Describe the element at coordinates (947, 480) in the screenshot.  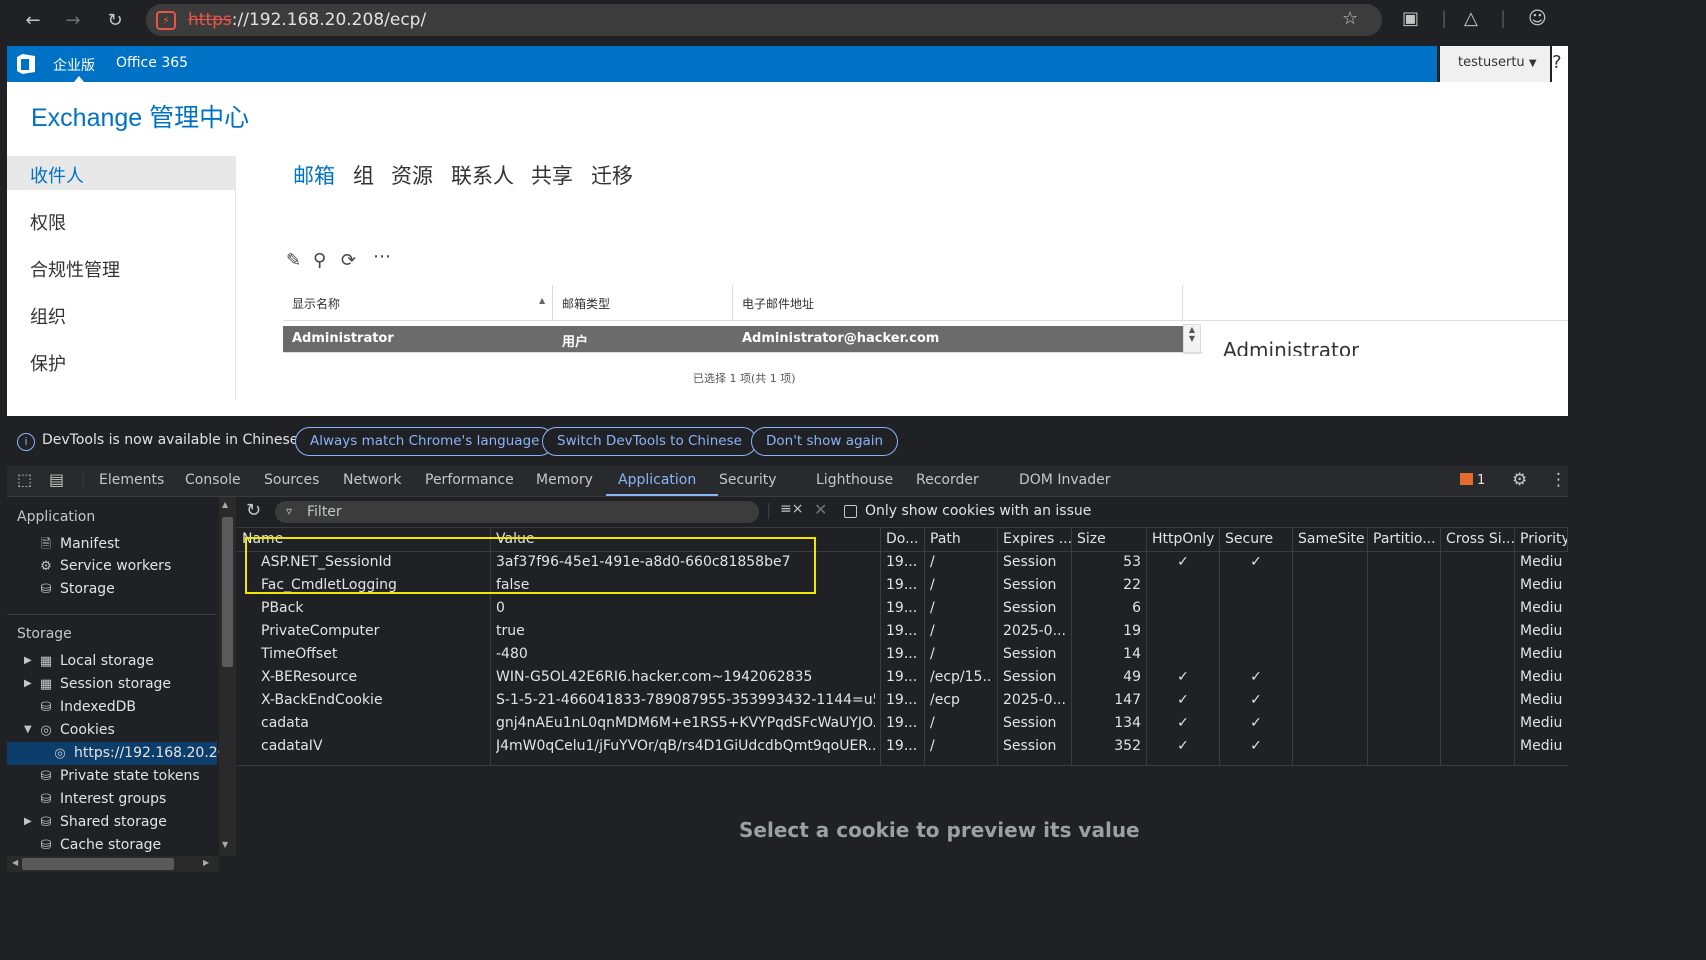
I see `tab-recorder: Recorder` at that location.